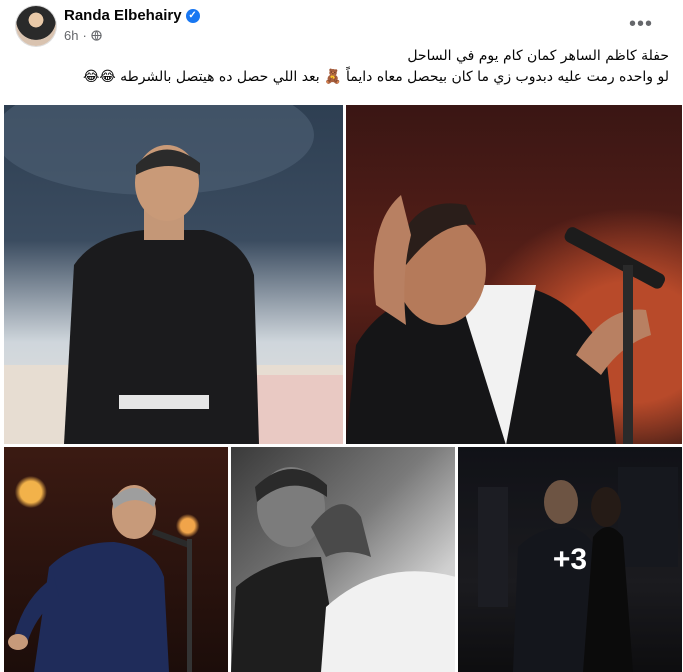  Describe the element at coordinates (343, 569) in the screenshot. I see `singer-portrait-bw-image` at that location.